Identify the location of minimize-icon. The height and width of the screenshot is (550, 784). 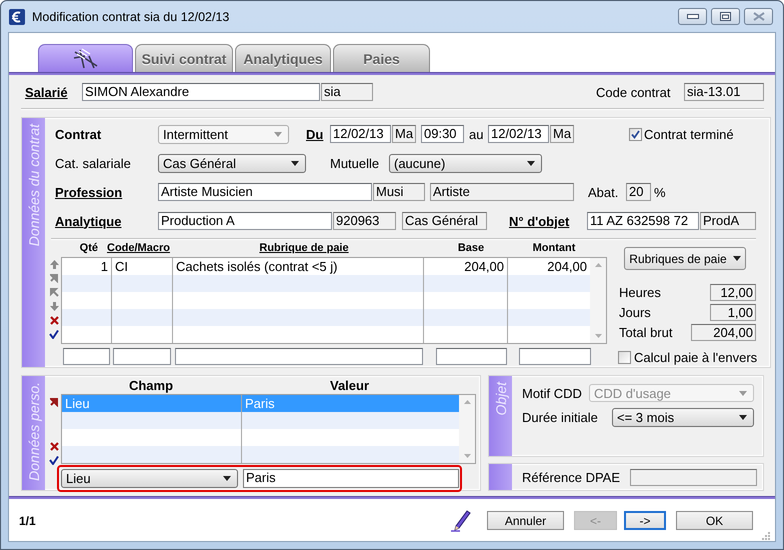
(692, 16).